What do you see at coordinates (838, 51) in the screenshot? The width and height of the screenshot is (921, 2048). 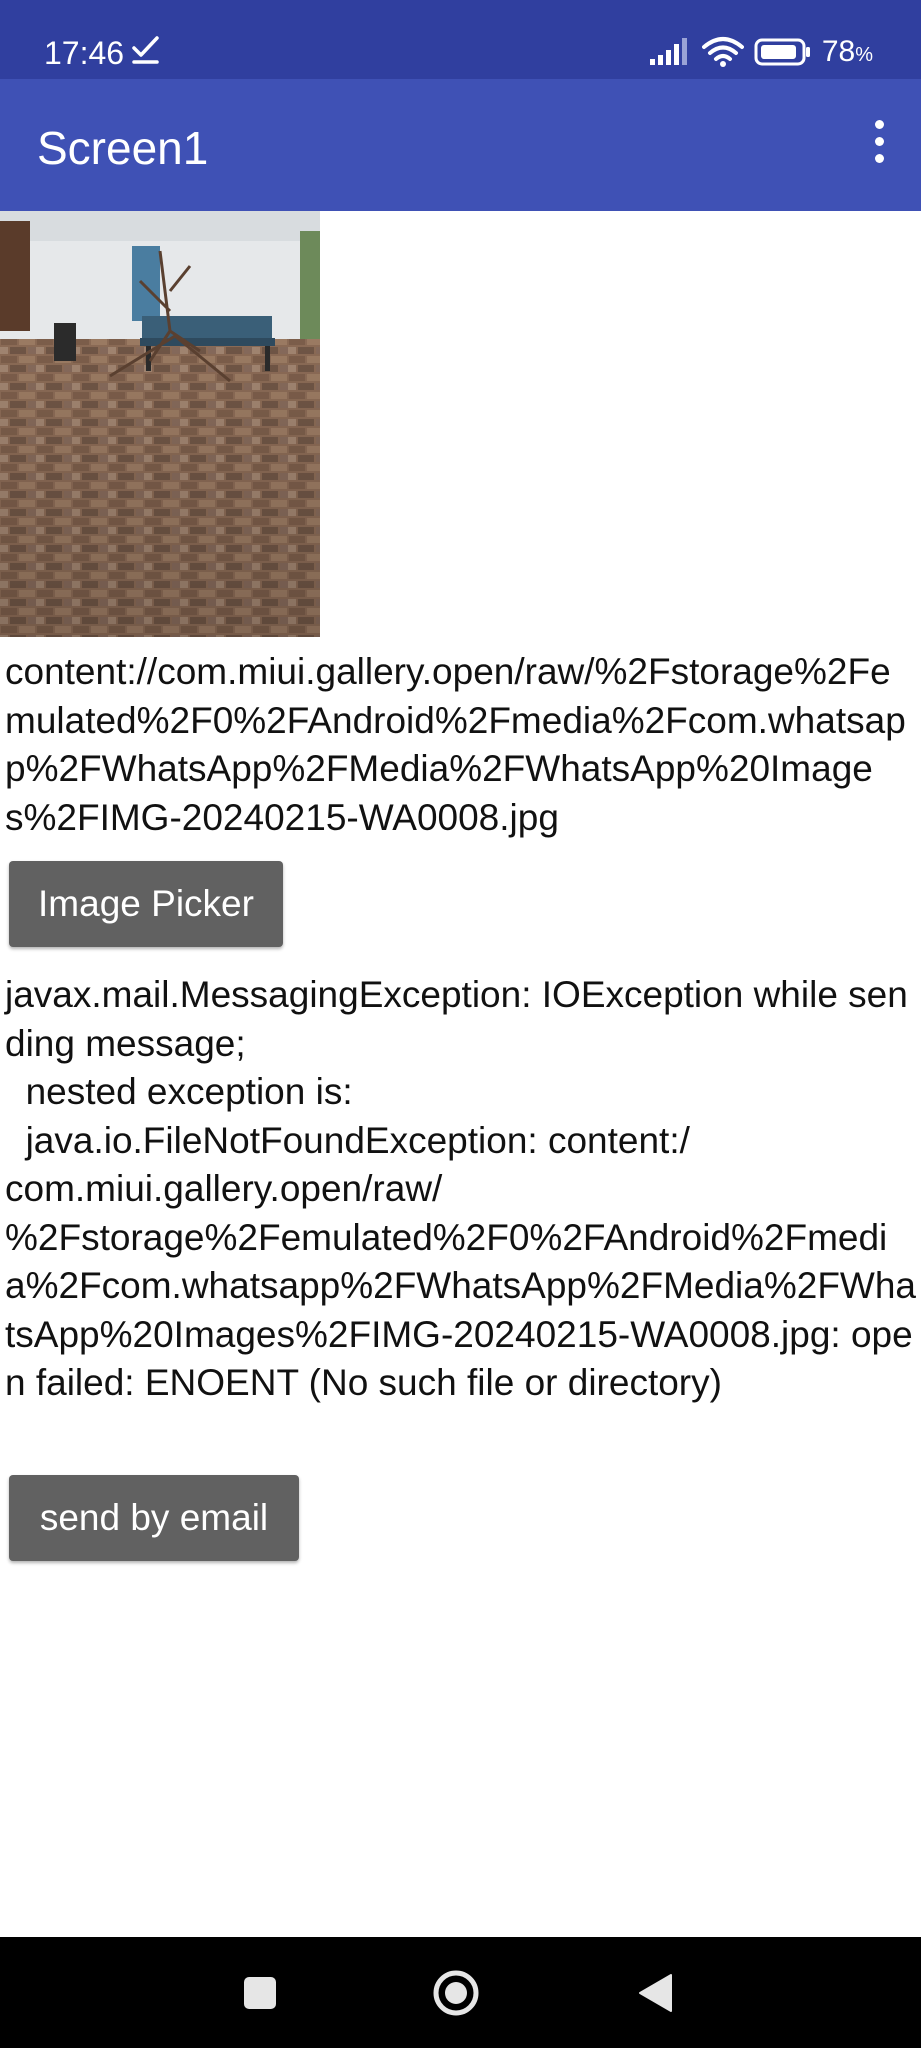 I see `battery-value: 78` at bounding box center [838, 51].